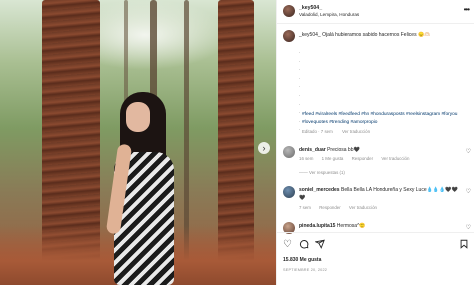  I want to click on comment-username: soniel_mercedes, so click(319, 190).